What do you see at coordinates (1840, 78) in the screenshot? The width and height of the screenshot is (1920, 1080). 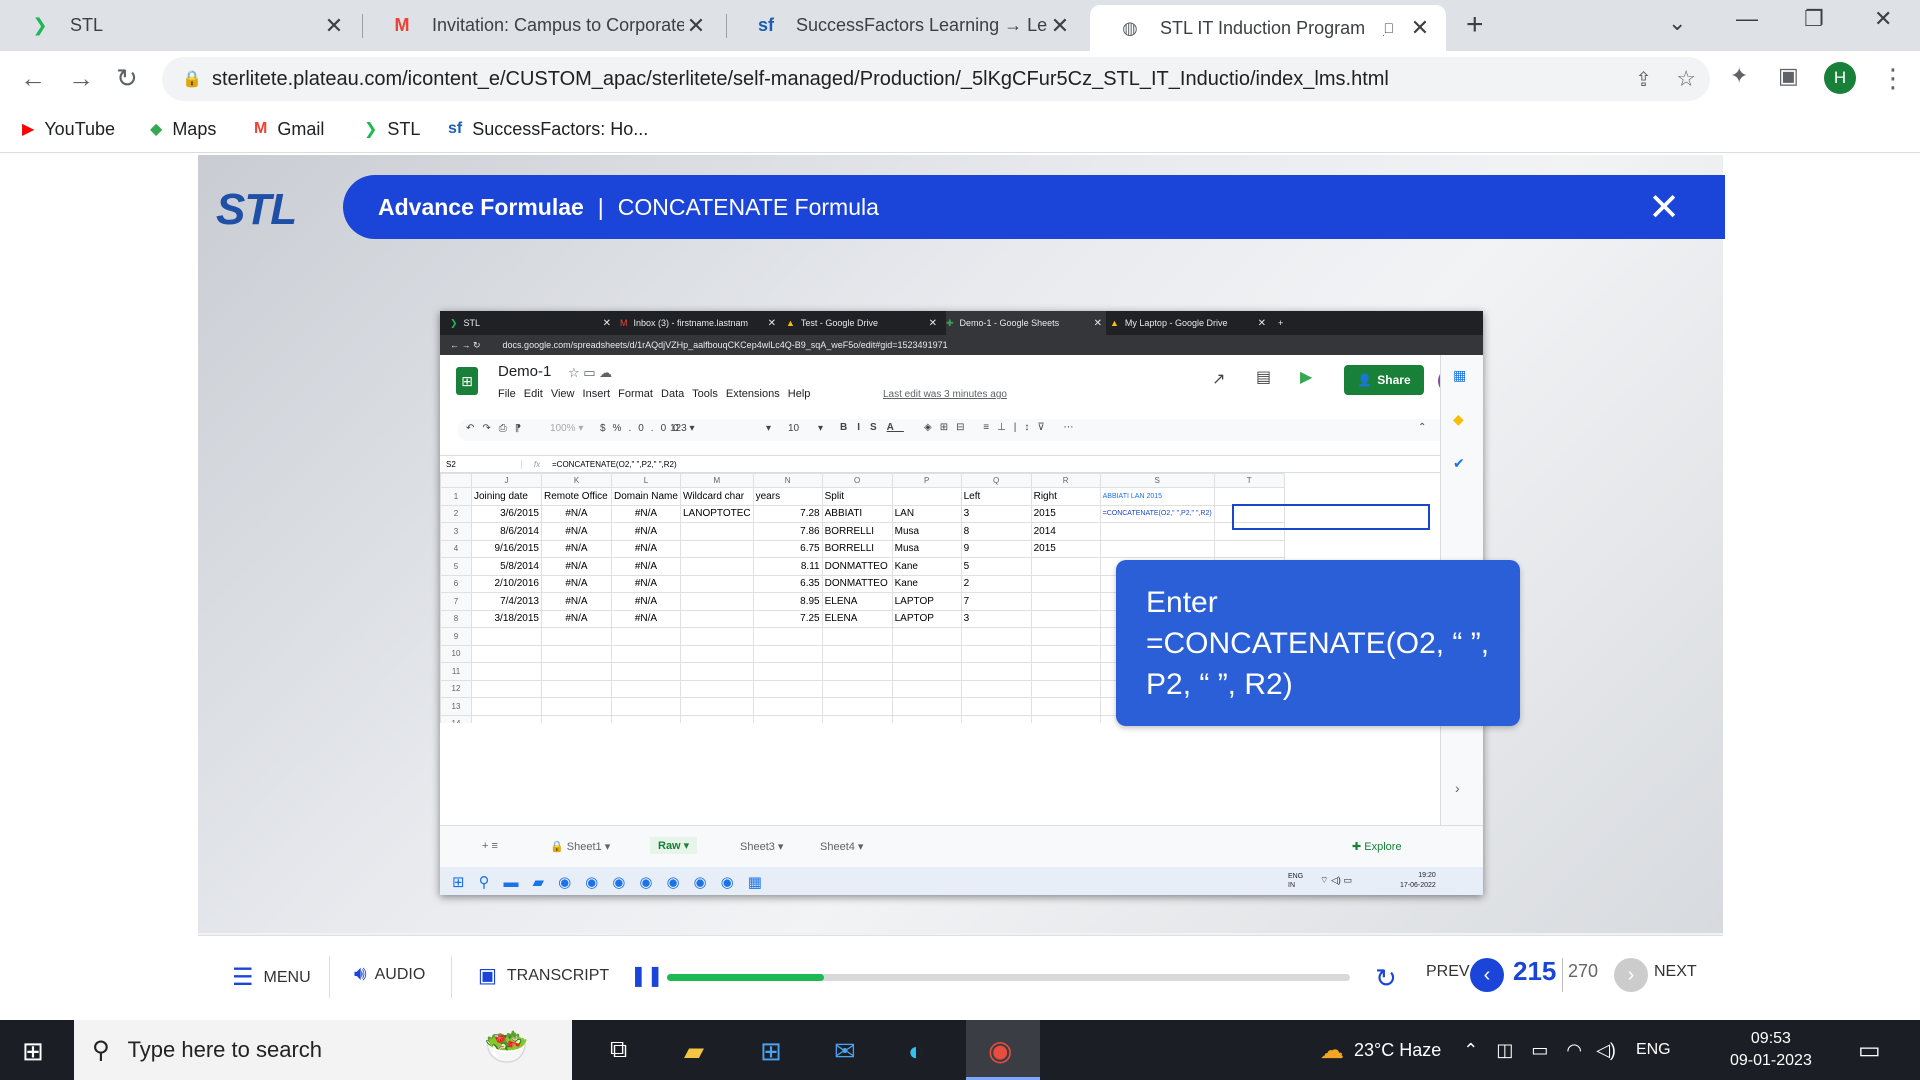 I see `profile-avatar: H` at bounding box center [1840, 78].